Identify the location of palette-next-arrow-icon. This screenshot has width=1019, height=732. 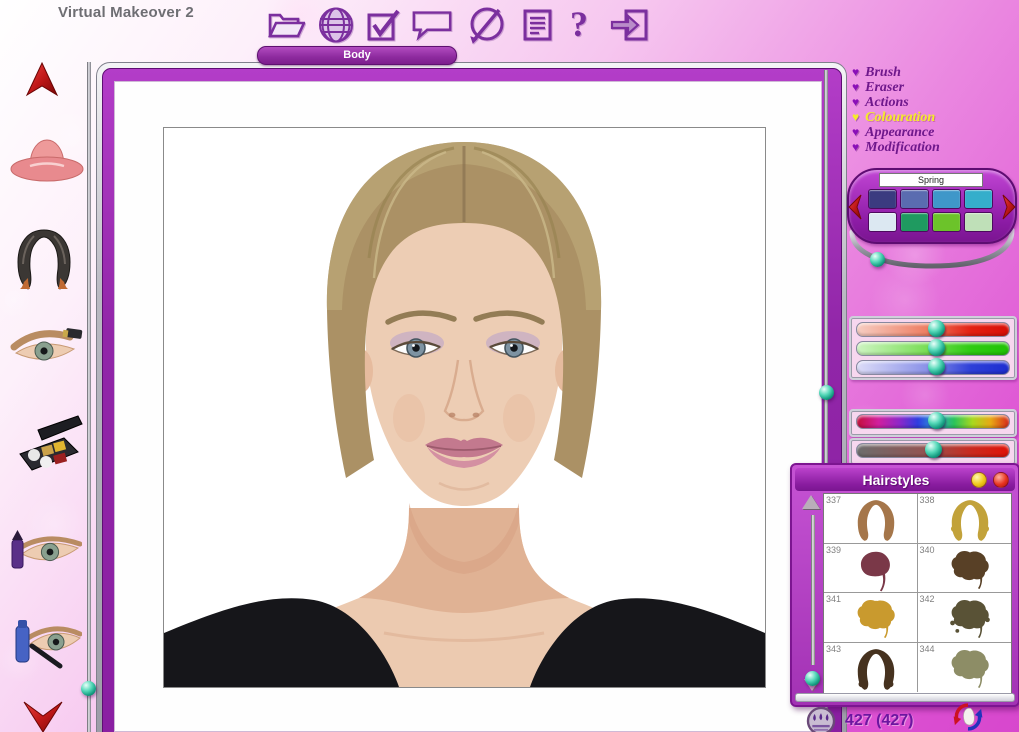
(1009, 207).